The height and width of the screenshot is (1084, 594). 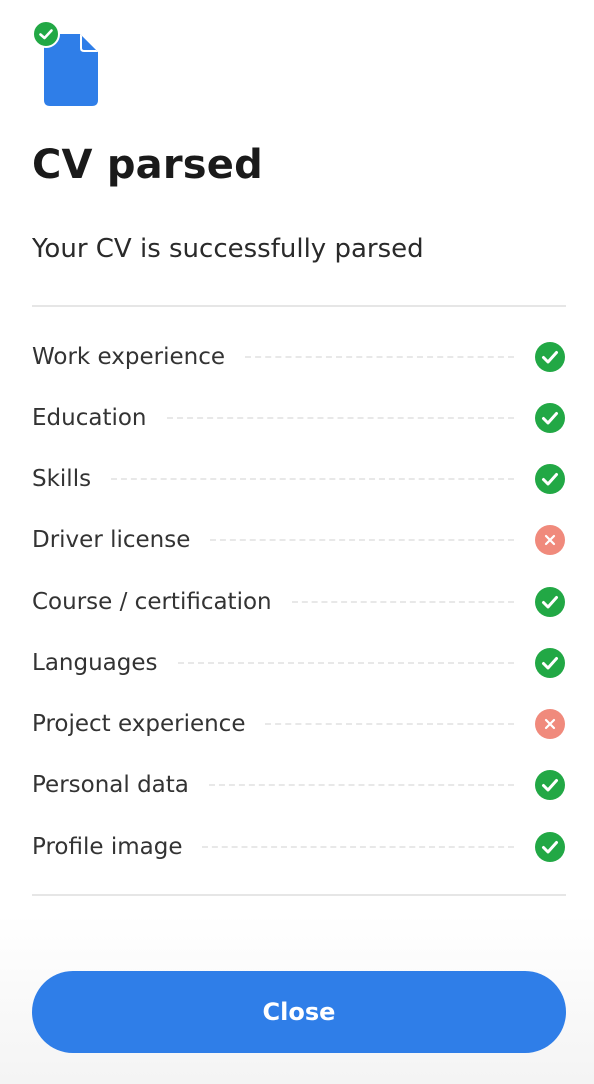 What do you see at coordinates (139, 724) in the screenshot?
I see `list-item-label: Project experience` at bounding box center [139, 724].